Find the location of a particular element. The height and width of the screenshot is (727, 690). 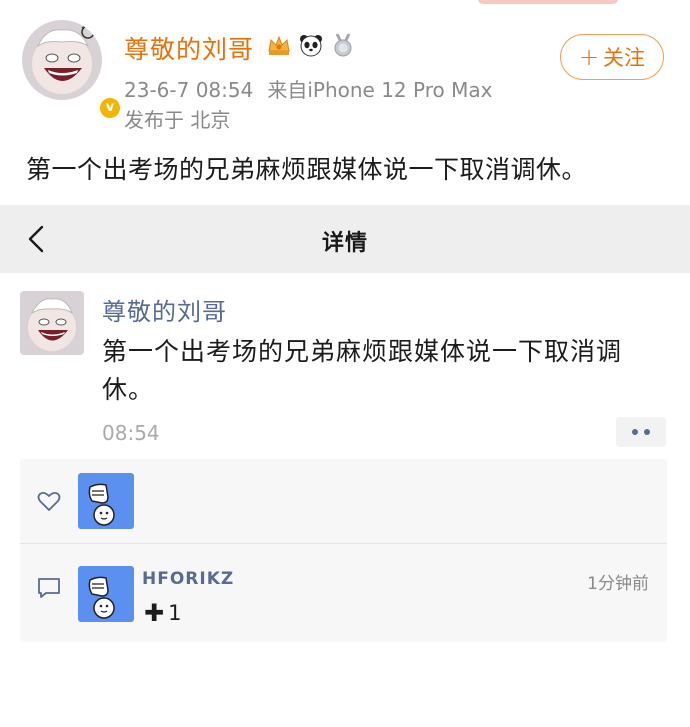

comment-text: ✚ 1 is located at coordinates (162, 613).